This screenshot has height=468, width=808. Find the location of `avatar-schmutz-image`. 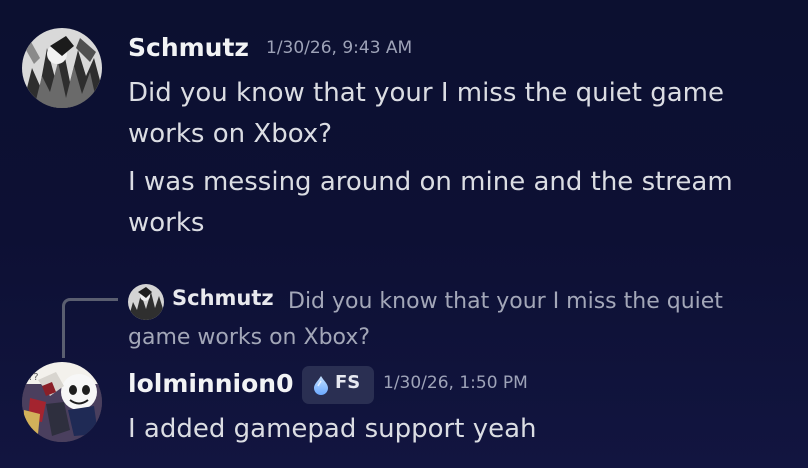

avatar-schmutz-image is located at coordinates (62, 68).